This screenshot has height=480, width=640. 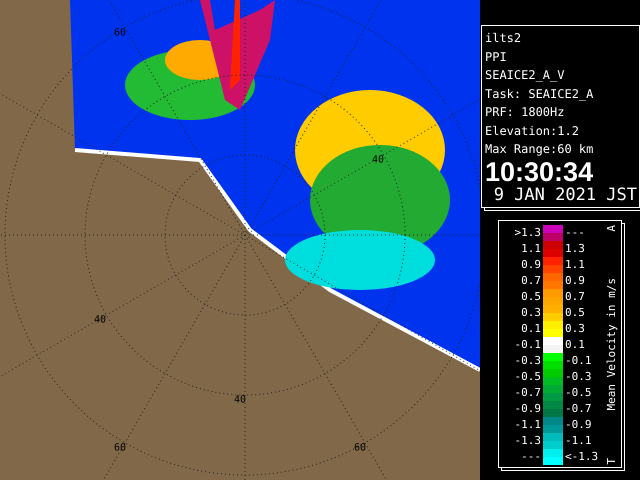 I want to click on legend-upper-bound: -0.3, so click(x=578, y=377).